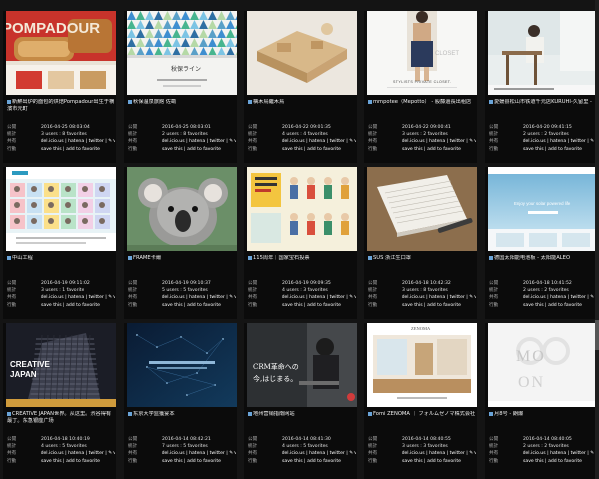 Image resolution: width=599 pixels, height=479 pixels. I want to click on site-title-link: 德国太阳能电池板 - 太阳能ALEO, so click(543, 258).